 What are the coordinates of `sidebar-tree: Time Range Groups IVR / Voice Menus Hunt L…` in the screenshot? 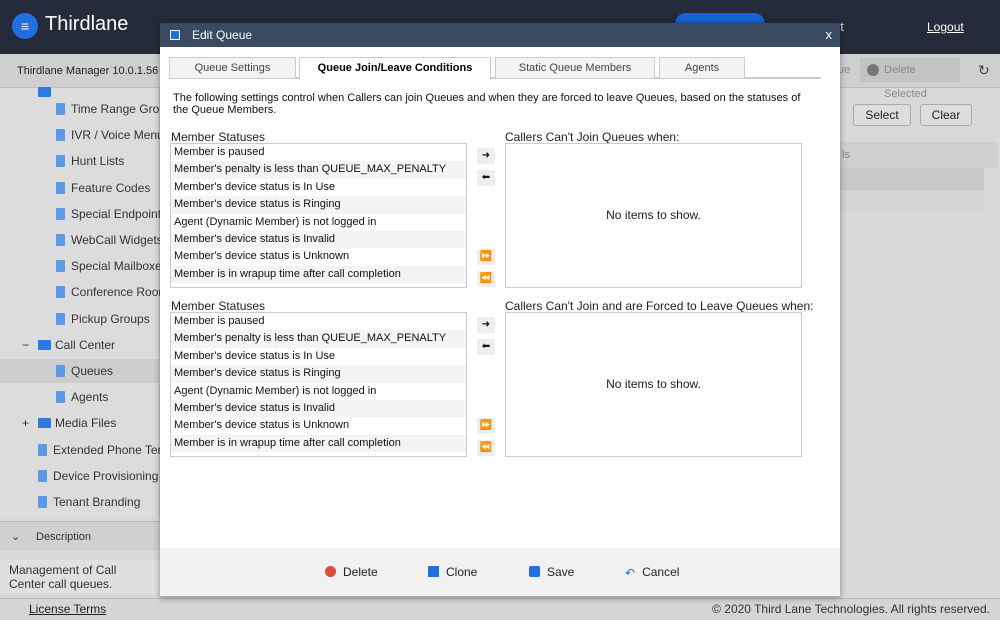 It's located at (80, 302).